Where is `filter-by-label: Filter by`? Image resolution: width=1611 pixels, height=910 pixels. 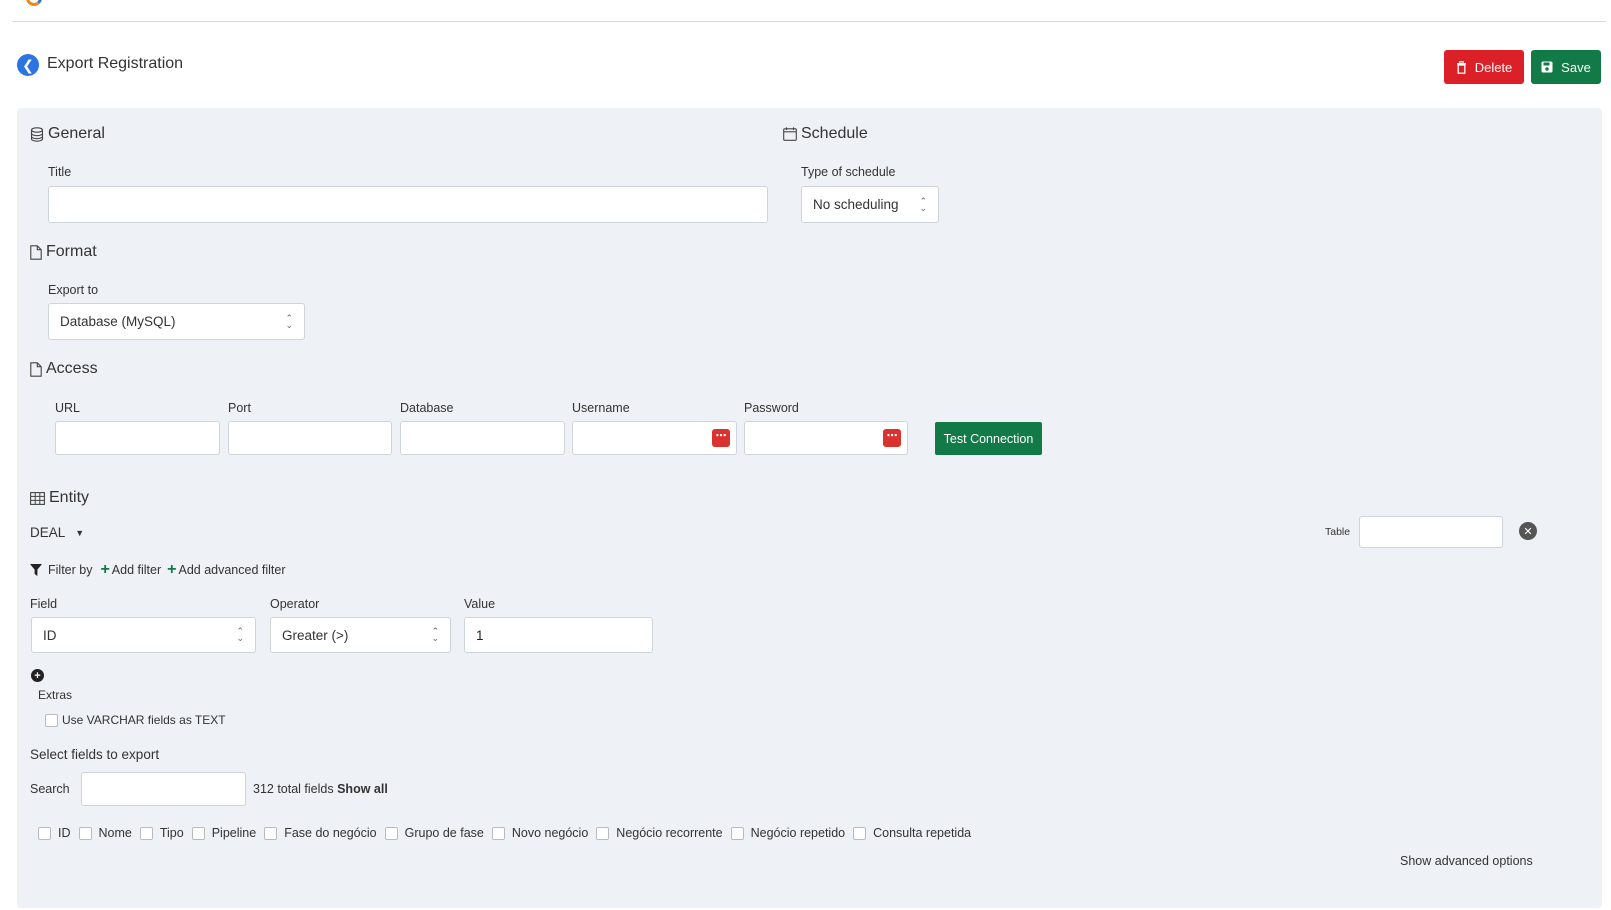 filter-by-label: Filter by is located at coordinates (70, 570).